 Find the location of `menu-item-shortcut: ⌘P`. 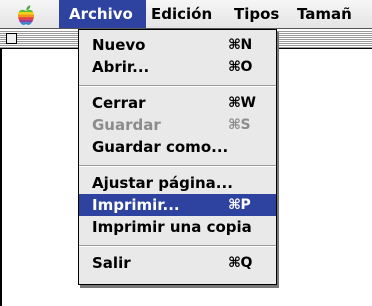

menu-item-shortcut: ⌘P is located at coordinates (239, 205).